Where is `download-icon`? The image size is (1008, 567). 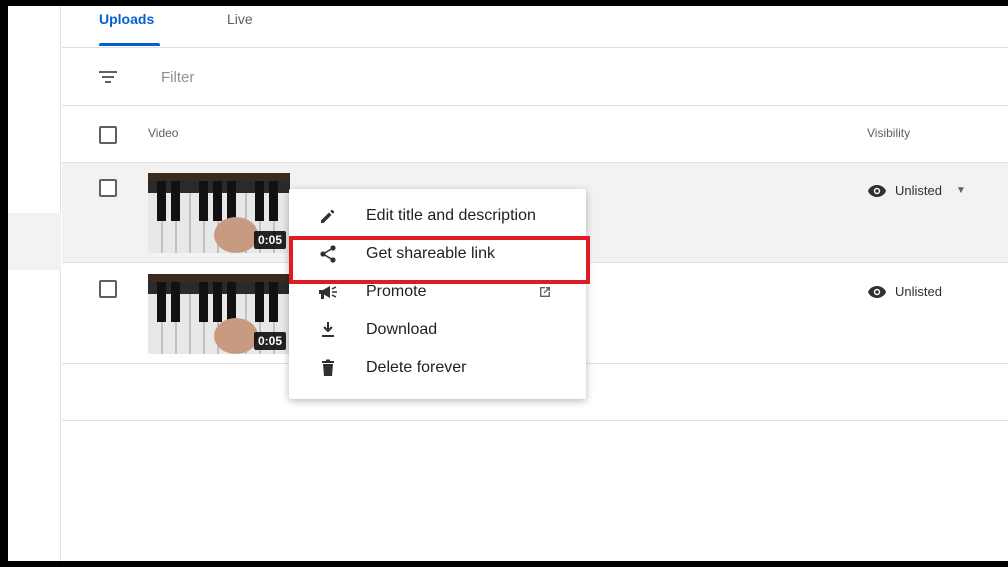
download-icon is located at coordinates (328, 330).